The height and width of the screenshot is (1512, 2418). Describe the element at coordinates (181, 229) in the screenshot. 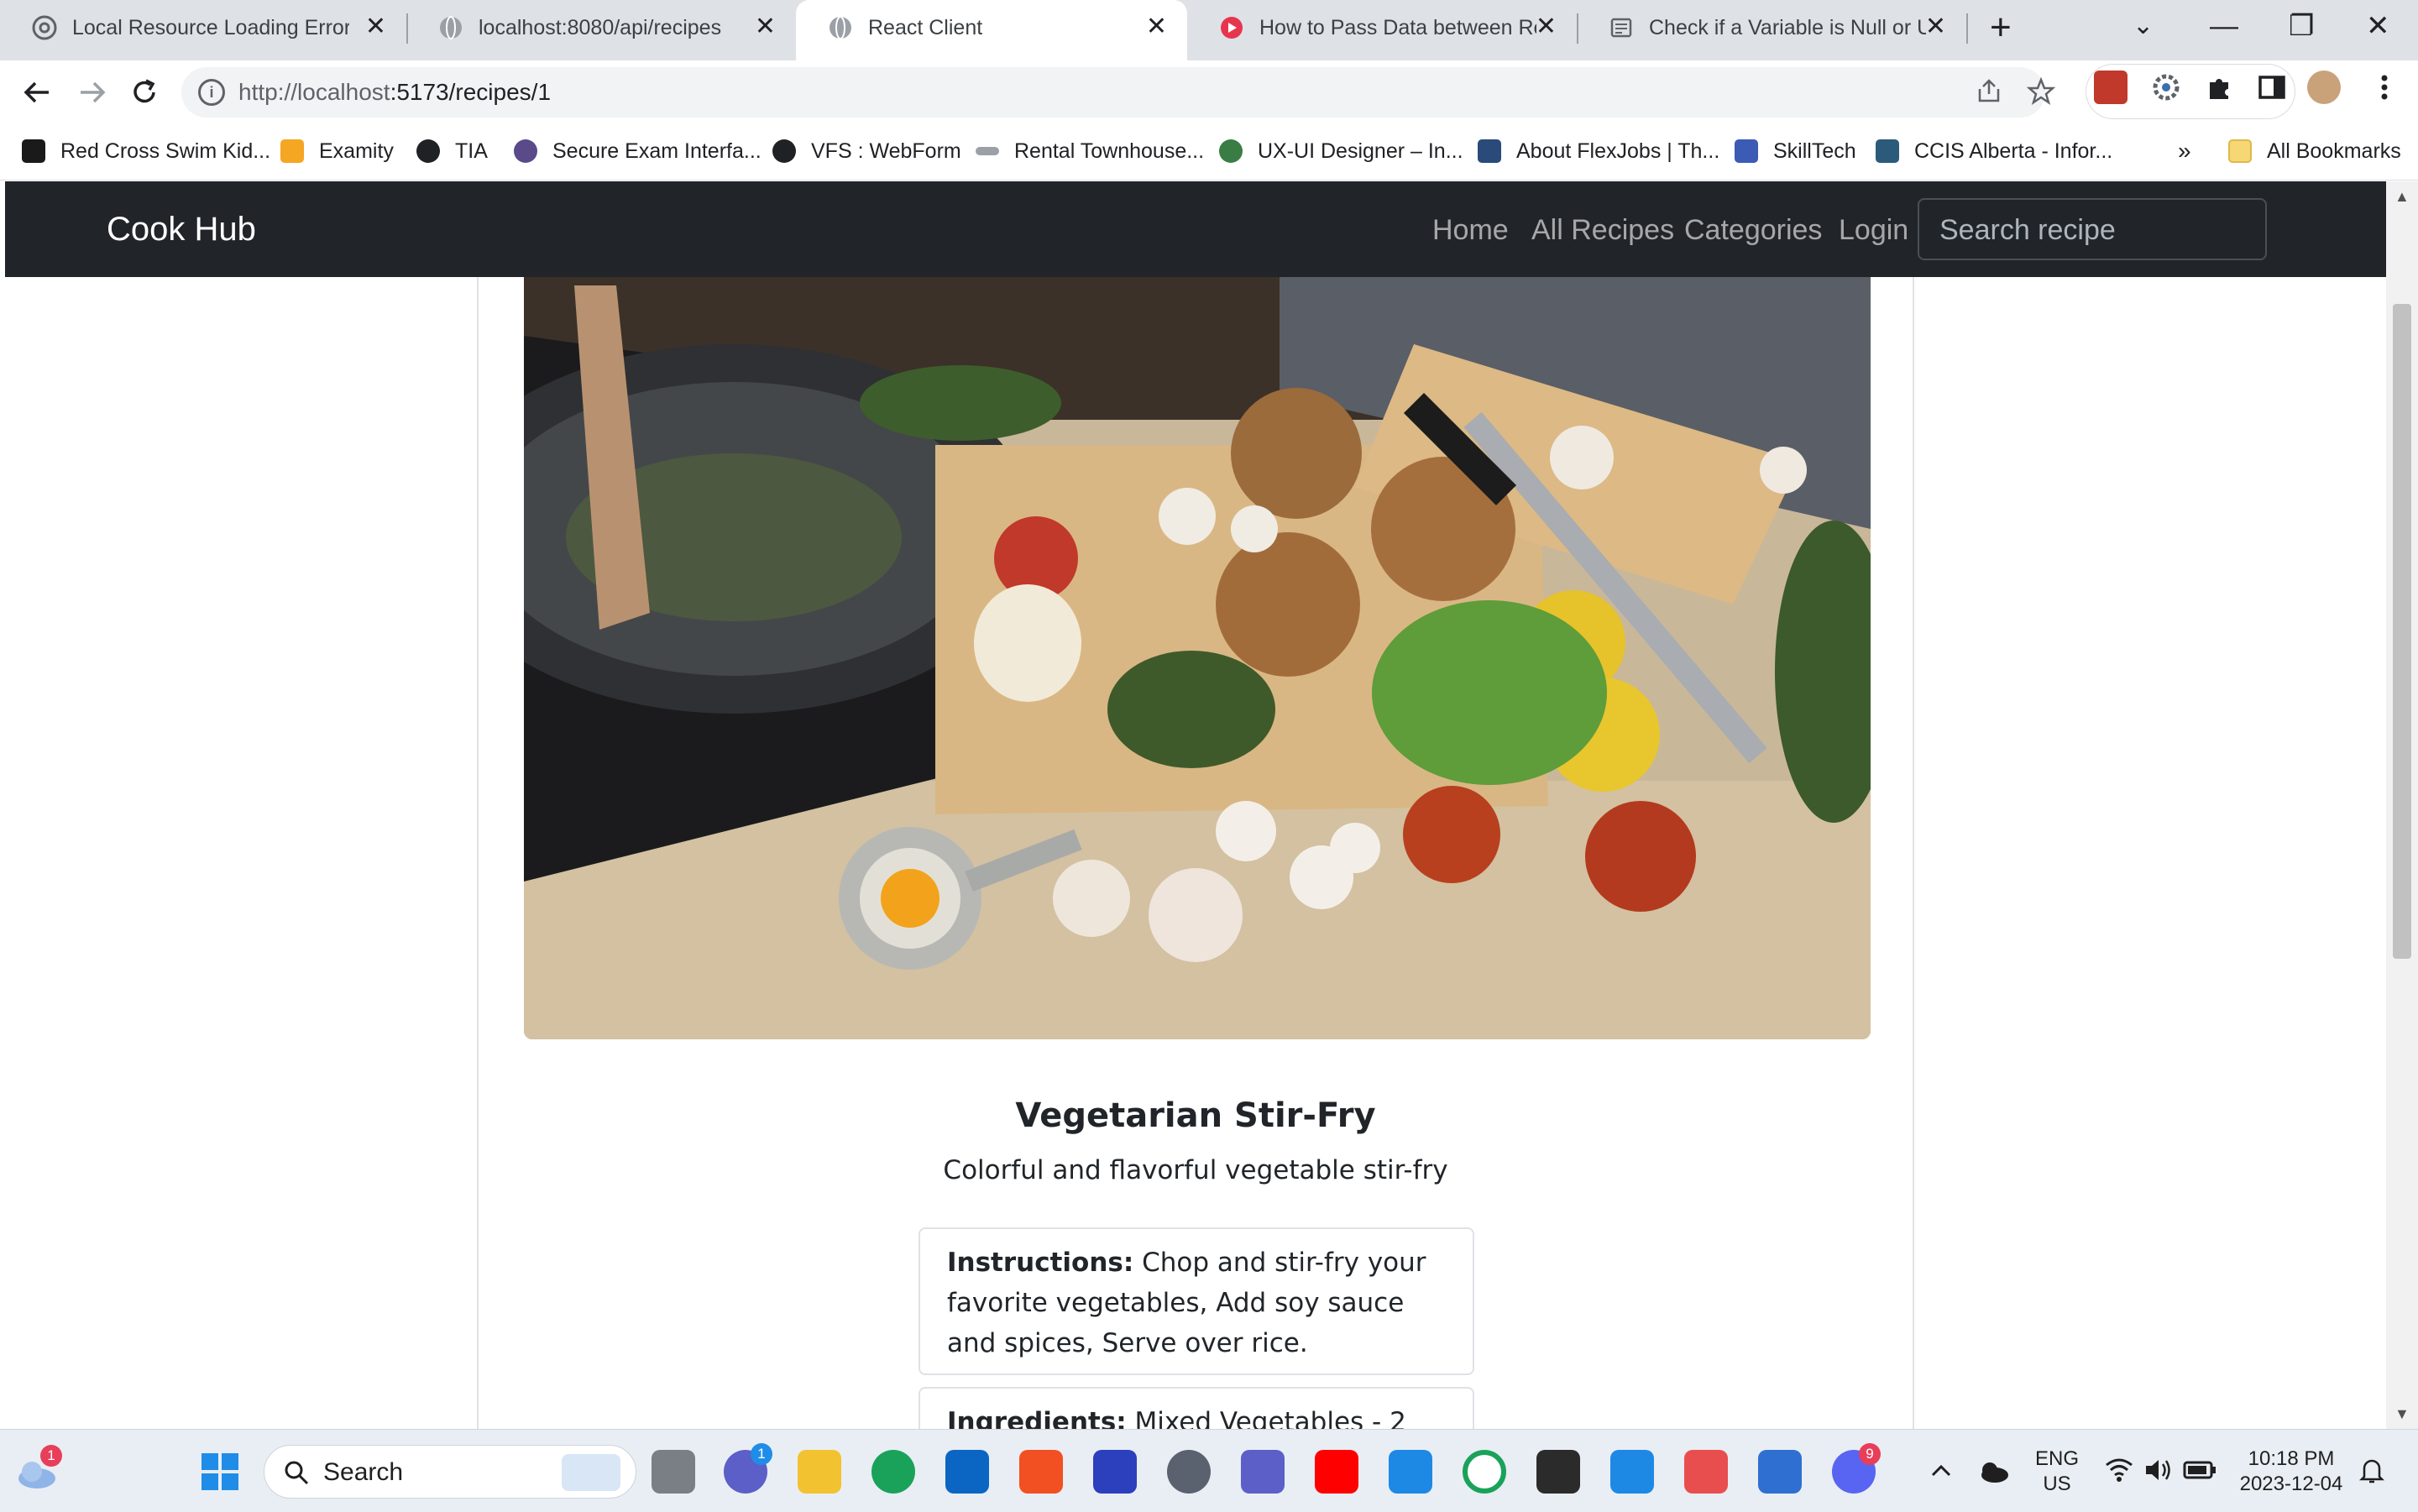

I see `brand-logo-text: Cook Hub` at that location.